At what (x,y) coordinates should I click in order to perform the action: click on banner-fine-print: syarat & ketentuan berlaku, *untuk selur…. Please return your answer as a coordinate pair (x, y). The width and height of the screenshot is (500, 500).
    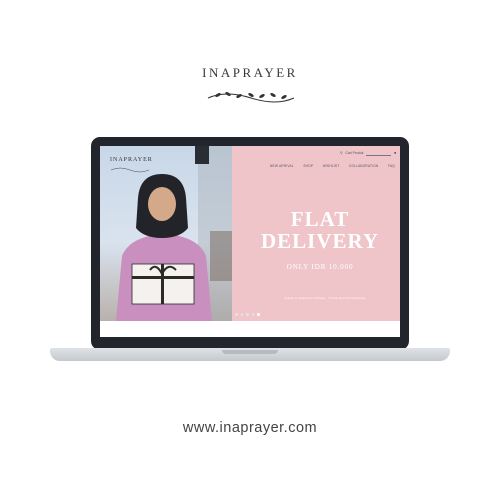
    Looking at the image, I should click on (325, 298).